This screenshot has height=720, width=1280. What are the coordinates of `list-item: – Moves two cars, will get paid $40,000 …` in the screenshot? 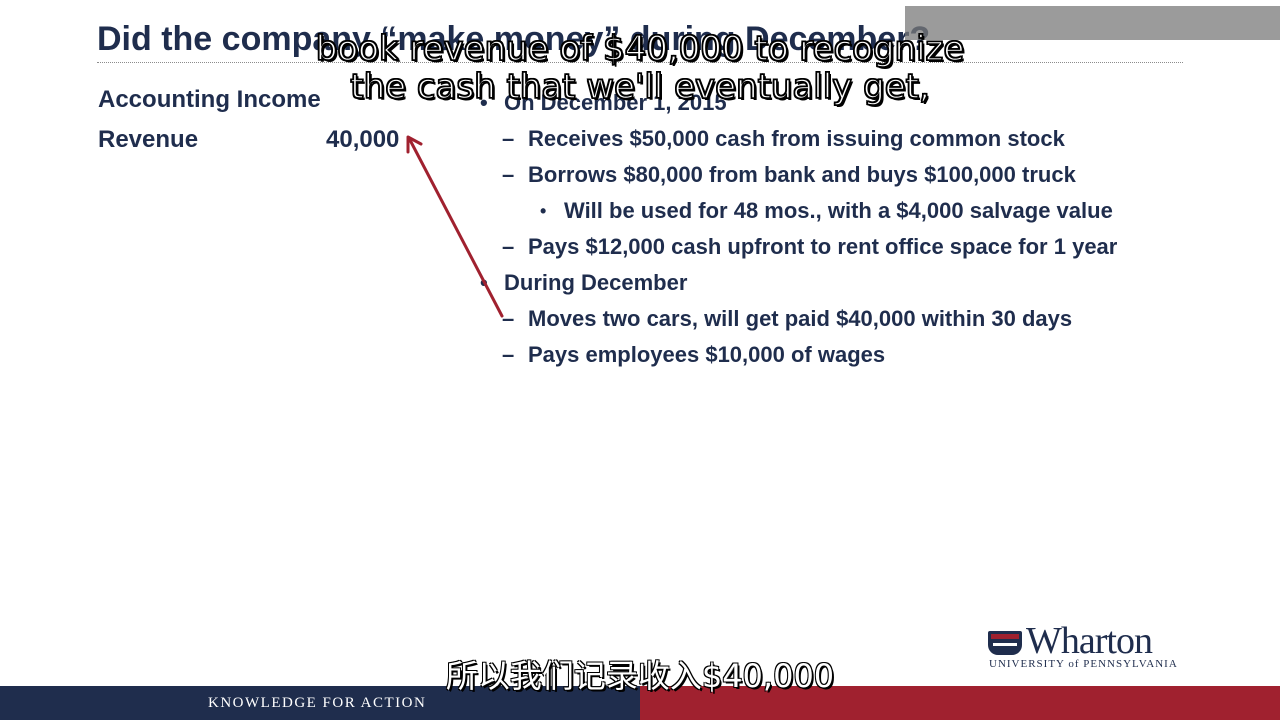 It's located at (860, 319).